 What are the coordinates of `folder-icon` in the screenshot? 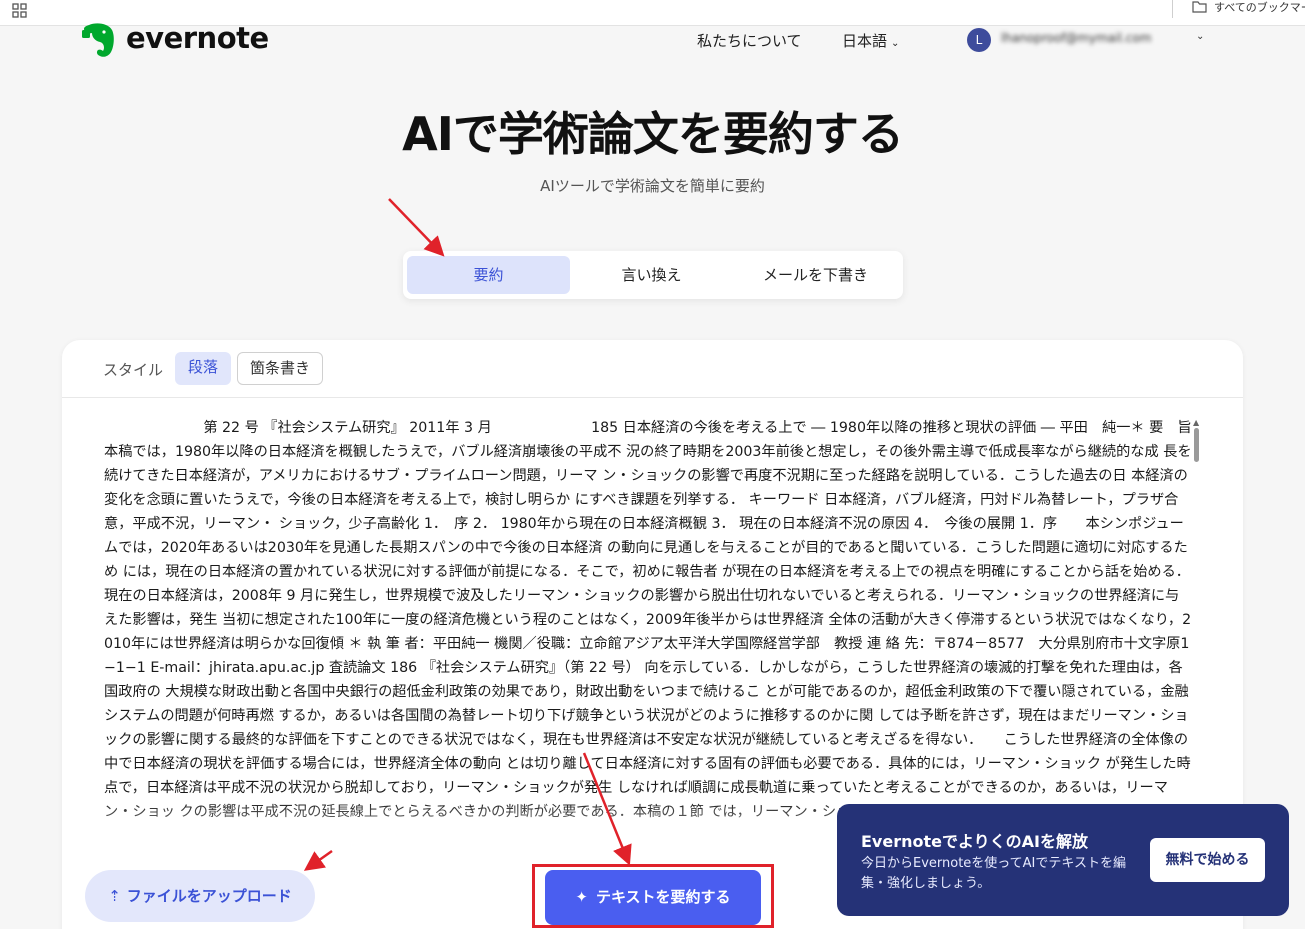 It's located at (1199, 7).